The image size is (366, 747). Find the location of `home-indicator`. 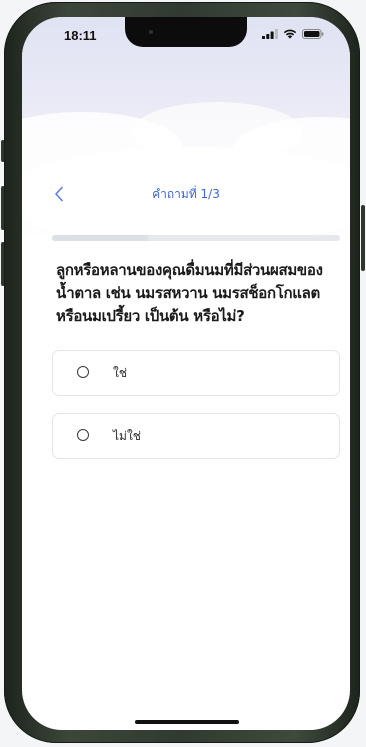

home-indicator is located at coordinates (187, 722).